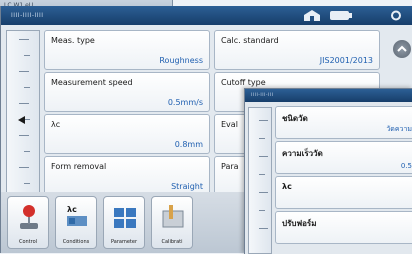 This screenshot has width=412, height=254. I want to click on calibration-button: Calibrati, so click(172, 222).